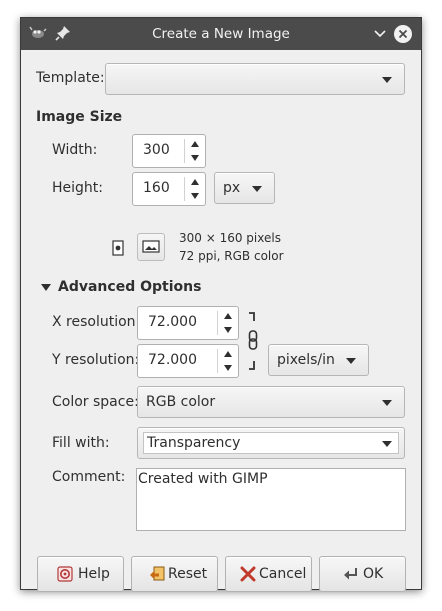  I want to click on close-icon, so click(403, 34).